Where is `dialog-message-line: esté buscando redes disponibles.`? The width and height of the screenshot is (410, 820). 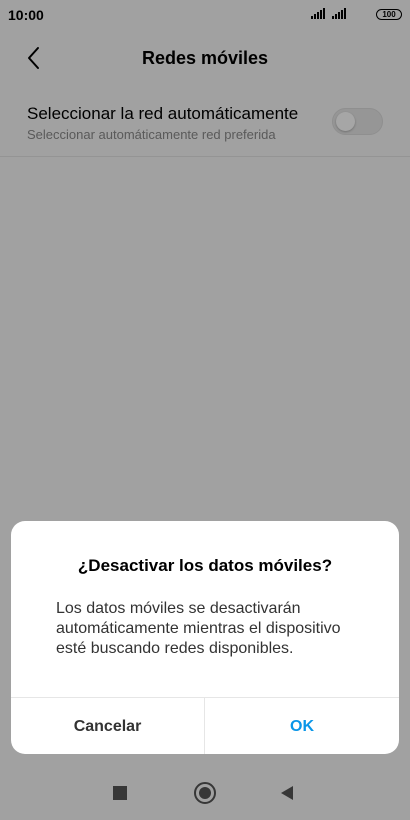
dialog-message-line: esté buscando redes disponibles. is located at coordinates (175, 648).